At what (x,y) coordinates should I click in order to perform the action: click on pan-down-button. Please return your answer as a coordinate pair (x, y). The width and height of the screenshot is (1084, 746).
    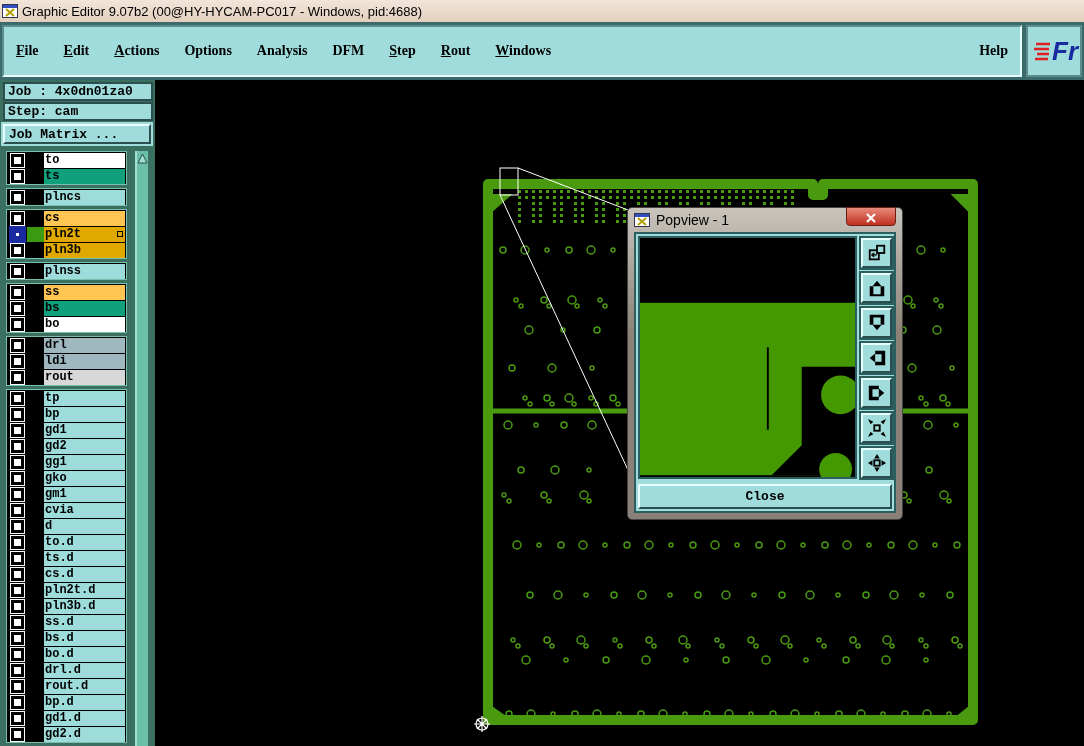
    Looking at the image, I should click on (876, 323).